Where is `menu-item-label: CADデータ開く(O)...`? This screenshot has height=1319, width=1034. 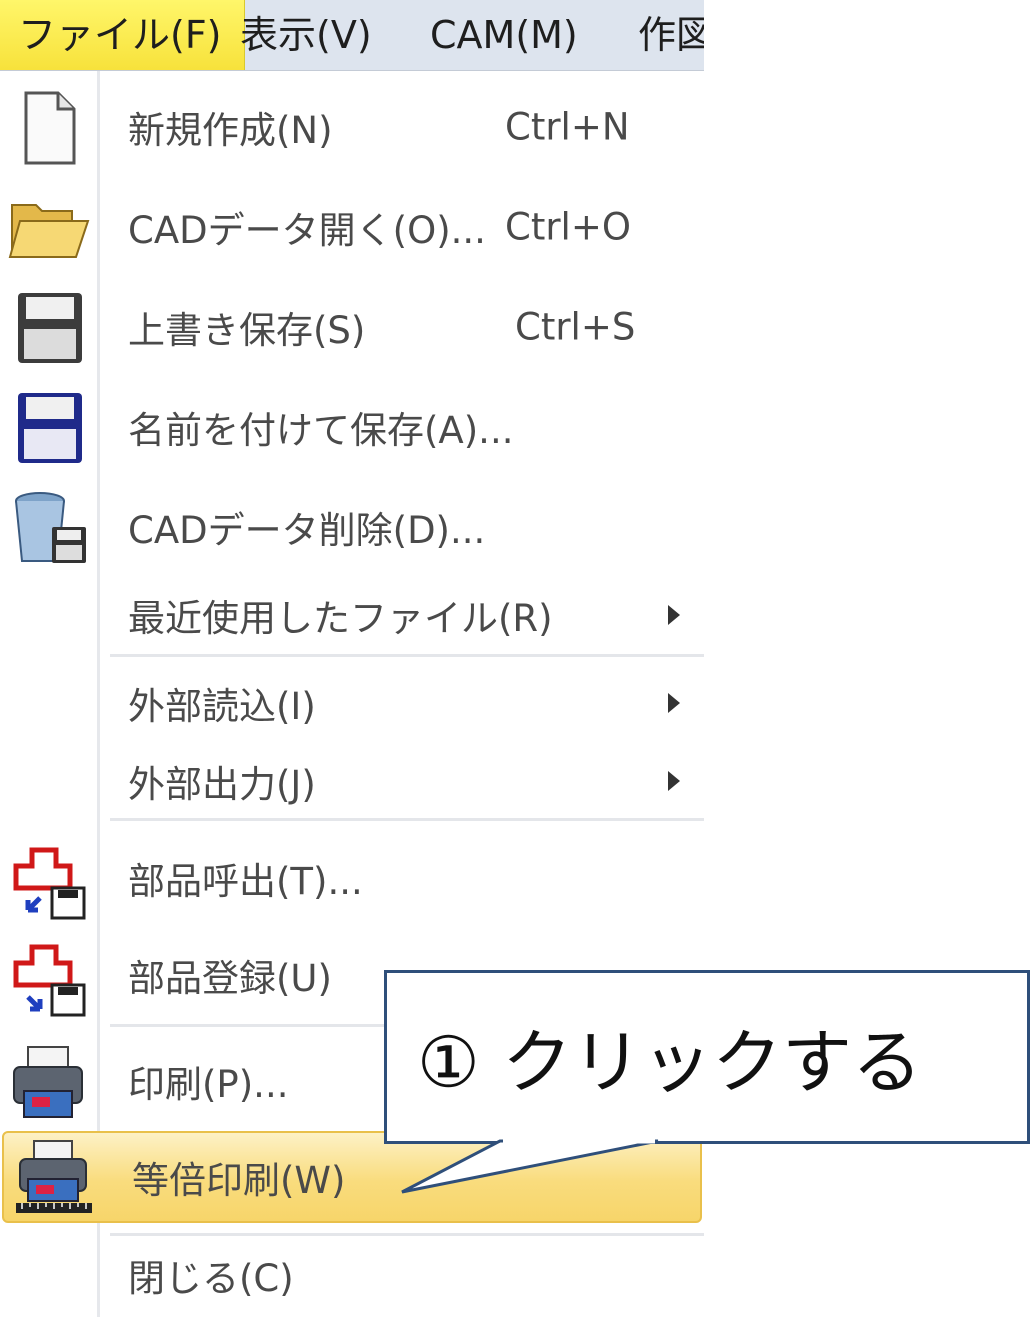
menu-item-label: CADデータ開く(O)... is located at coordinates (307, 230).